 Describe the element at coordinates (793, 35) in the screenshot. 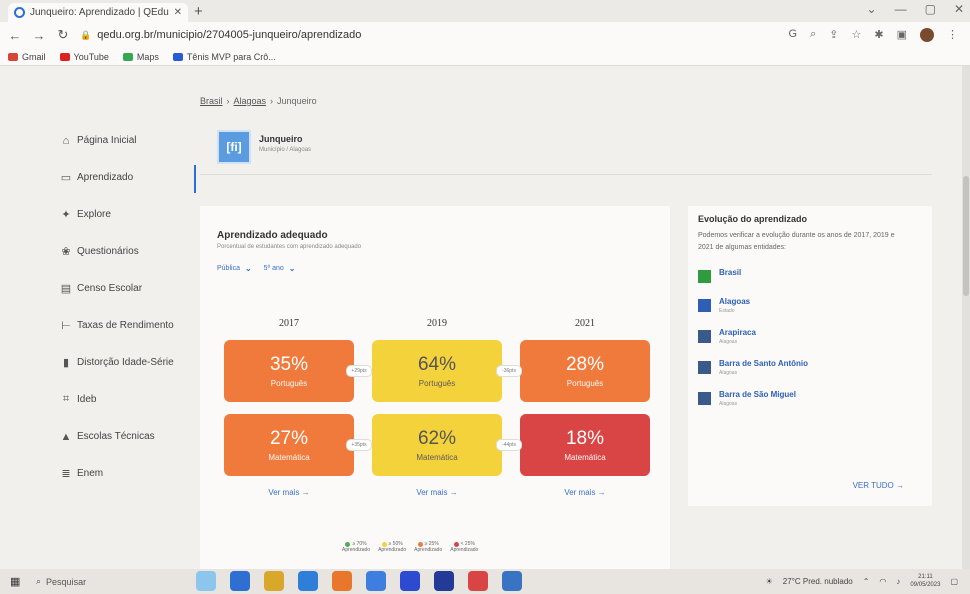

I see `google-icon: G` at that location.